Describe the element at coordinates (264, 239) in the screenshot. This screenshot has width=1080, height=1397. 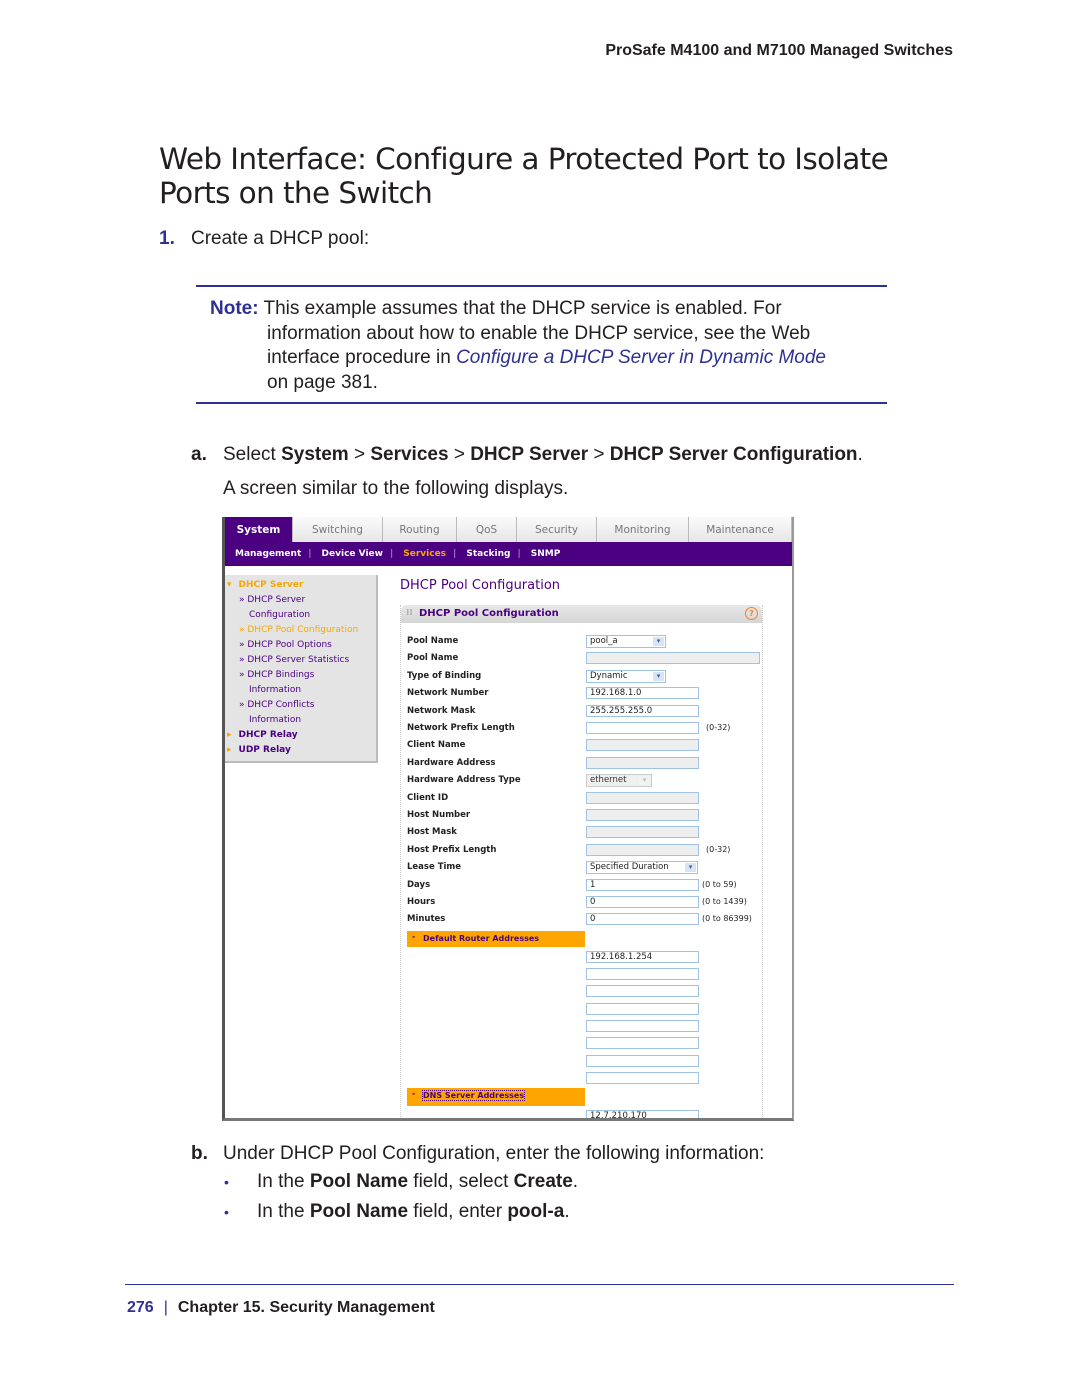
I see `step-1: 1. Create a DHCP pool:` at that location.